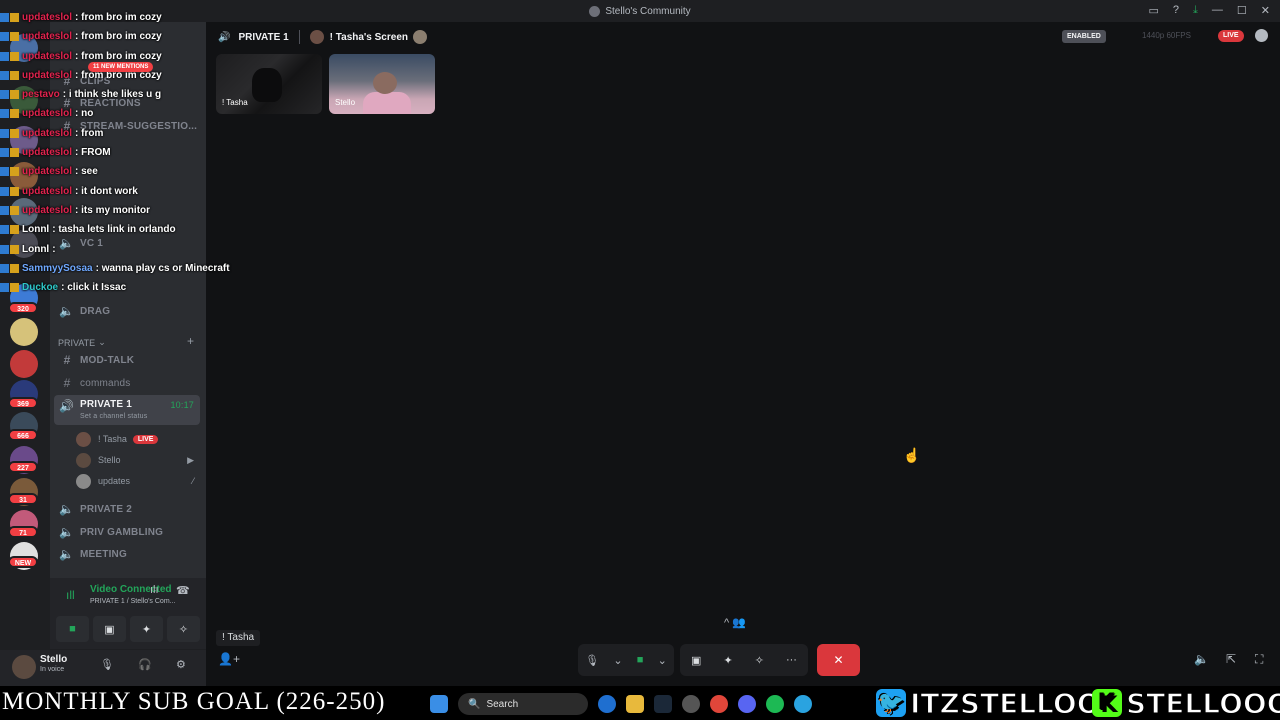 The height and width of the screenshot is (720, 1280). What do you see at coordinates (114, 229) in the screenshot?
I see `chat-text: : tasha lets link in orlando` at bounding box center [114, 229].